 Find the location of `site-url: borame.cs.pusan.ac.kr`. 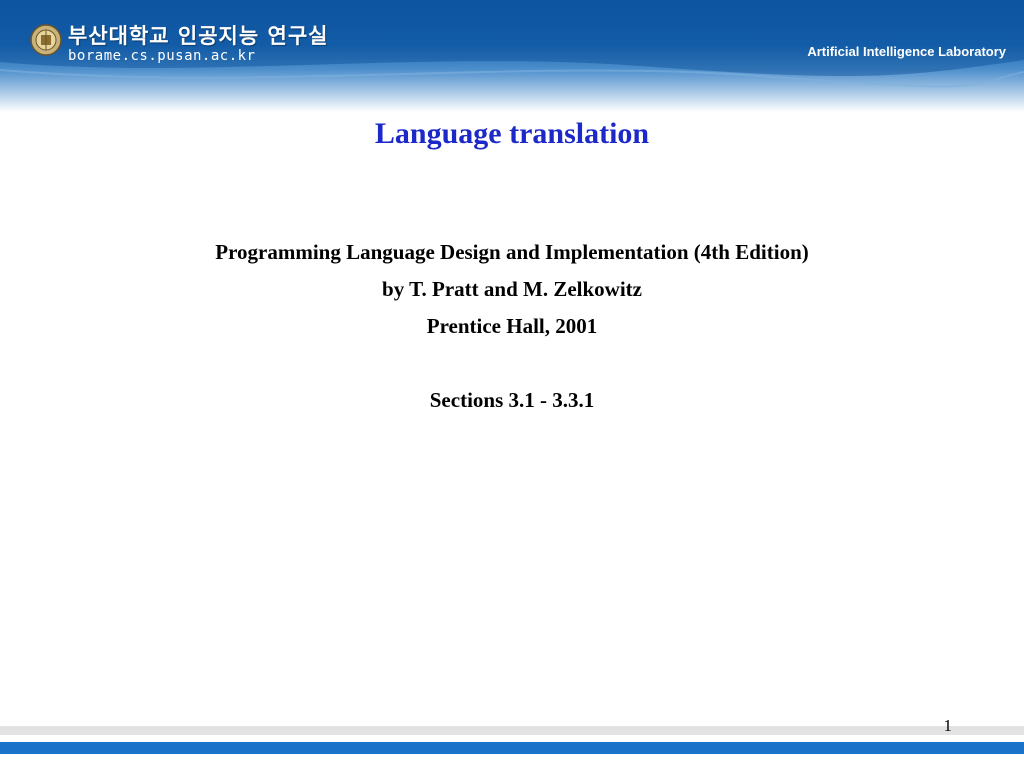

site-url: borame.cs.pusan.ac.kr is located at coordinates (162, 56).